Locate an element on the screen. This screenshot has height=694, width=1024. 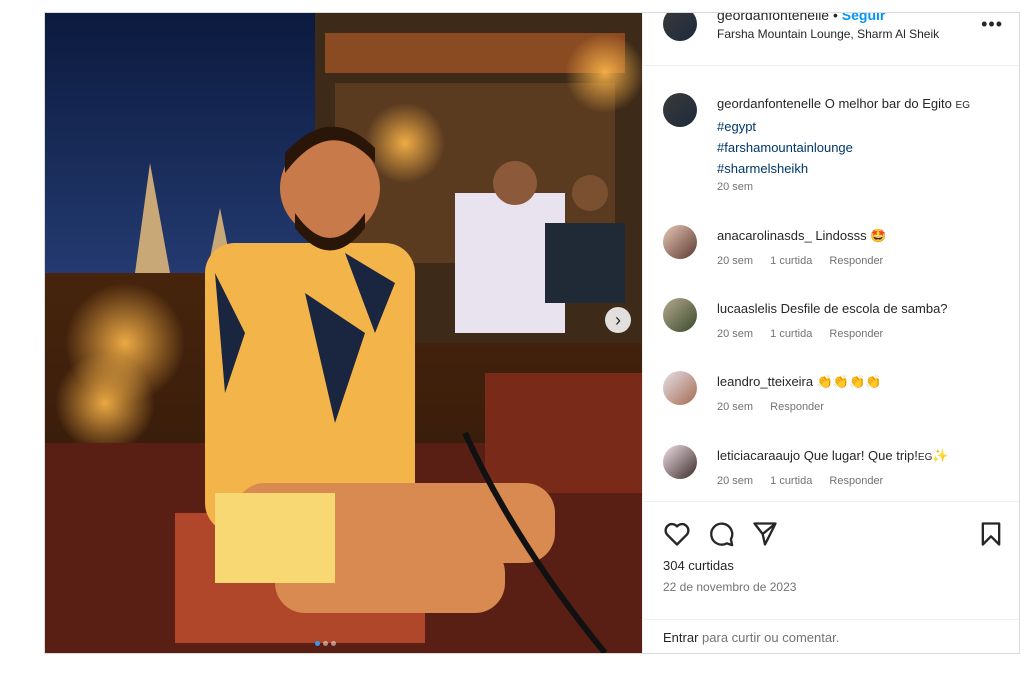
comment-text: anacarolinasds_ Lindosss 🤩 is located at coordinates (862, 236).